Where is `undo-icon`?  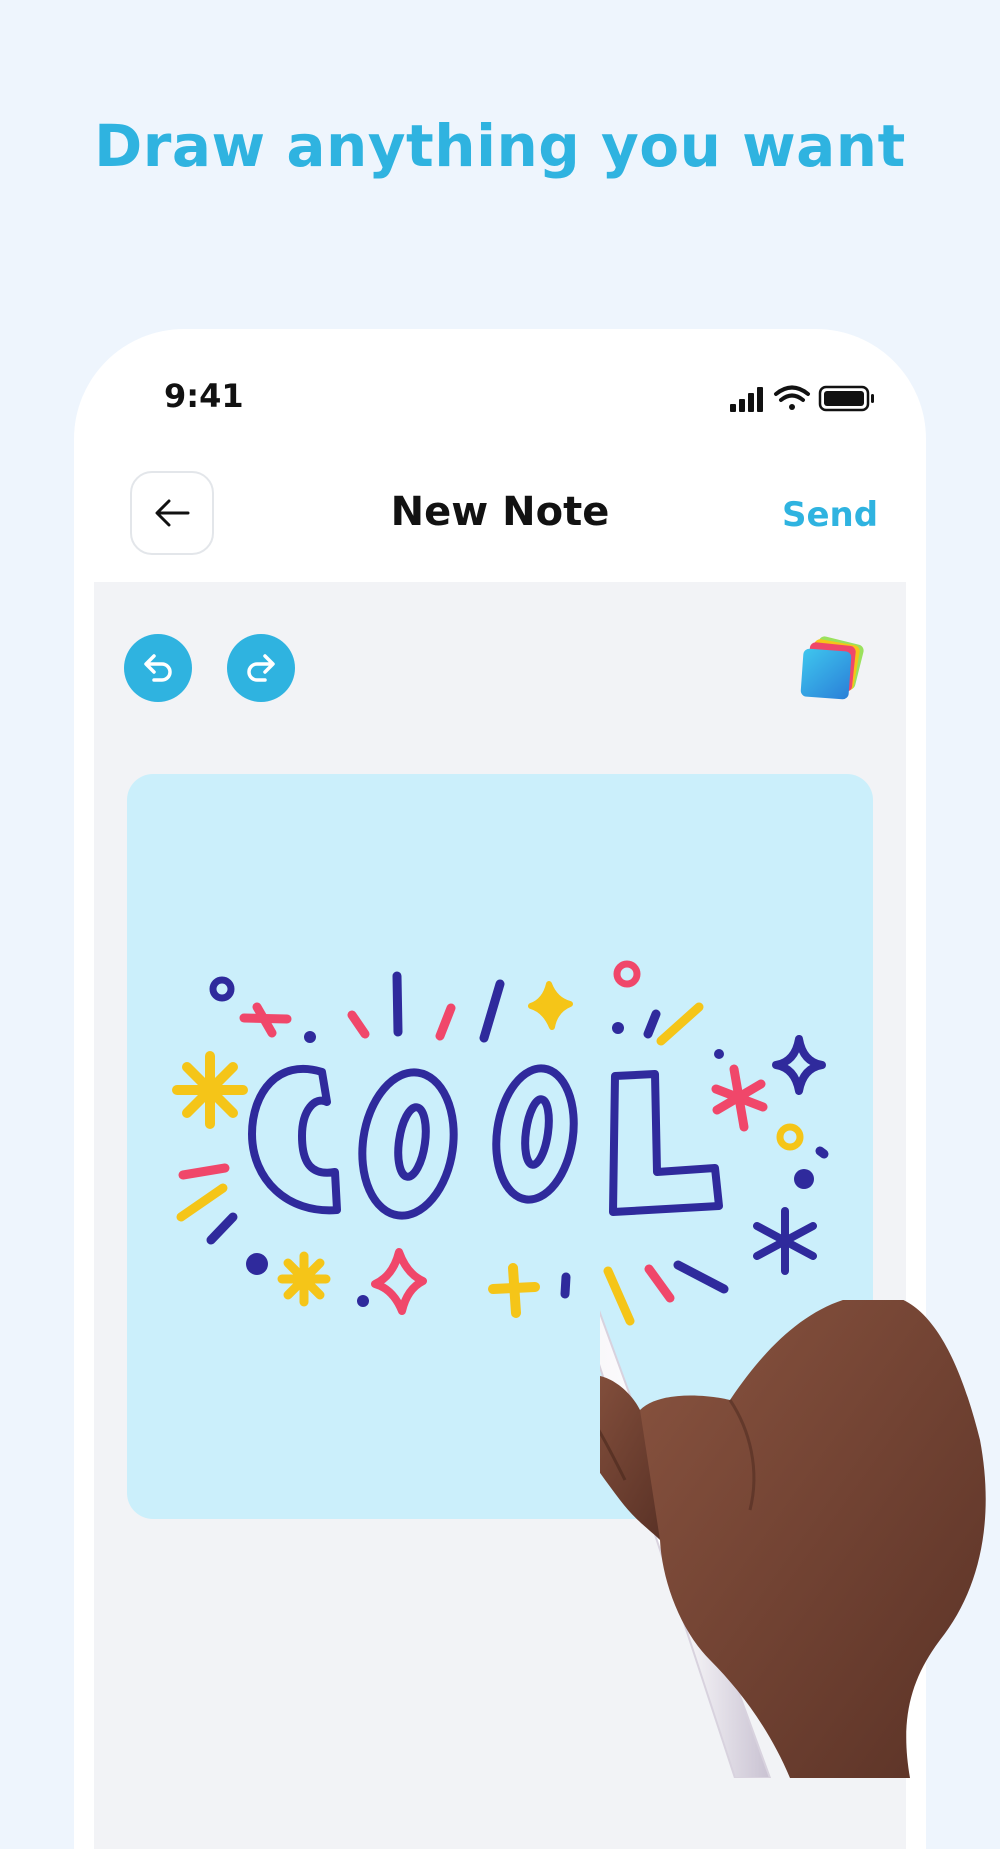 undo-icon is located at coordinates (158, 668).